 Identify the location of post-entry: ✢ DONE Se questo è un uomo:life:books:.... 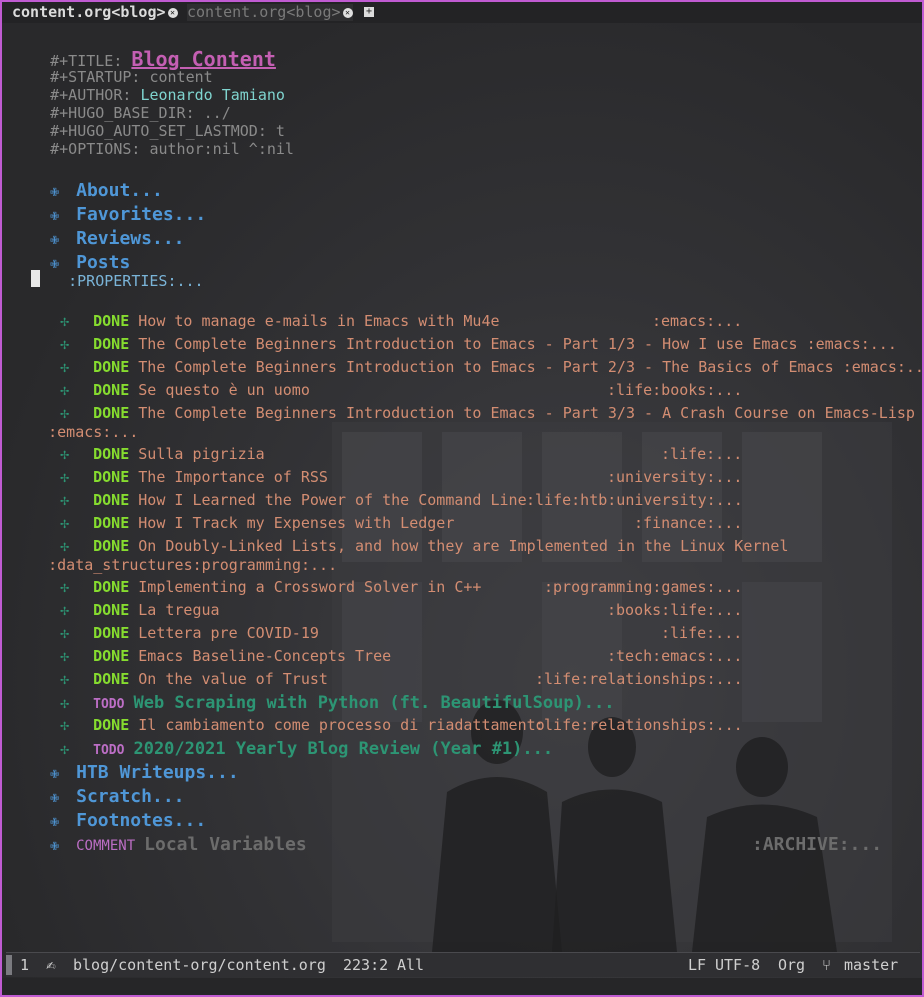
(378, 379).